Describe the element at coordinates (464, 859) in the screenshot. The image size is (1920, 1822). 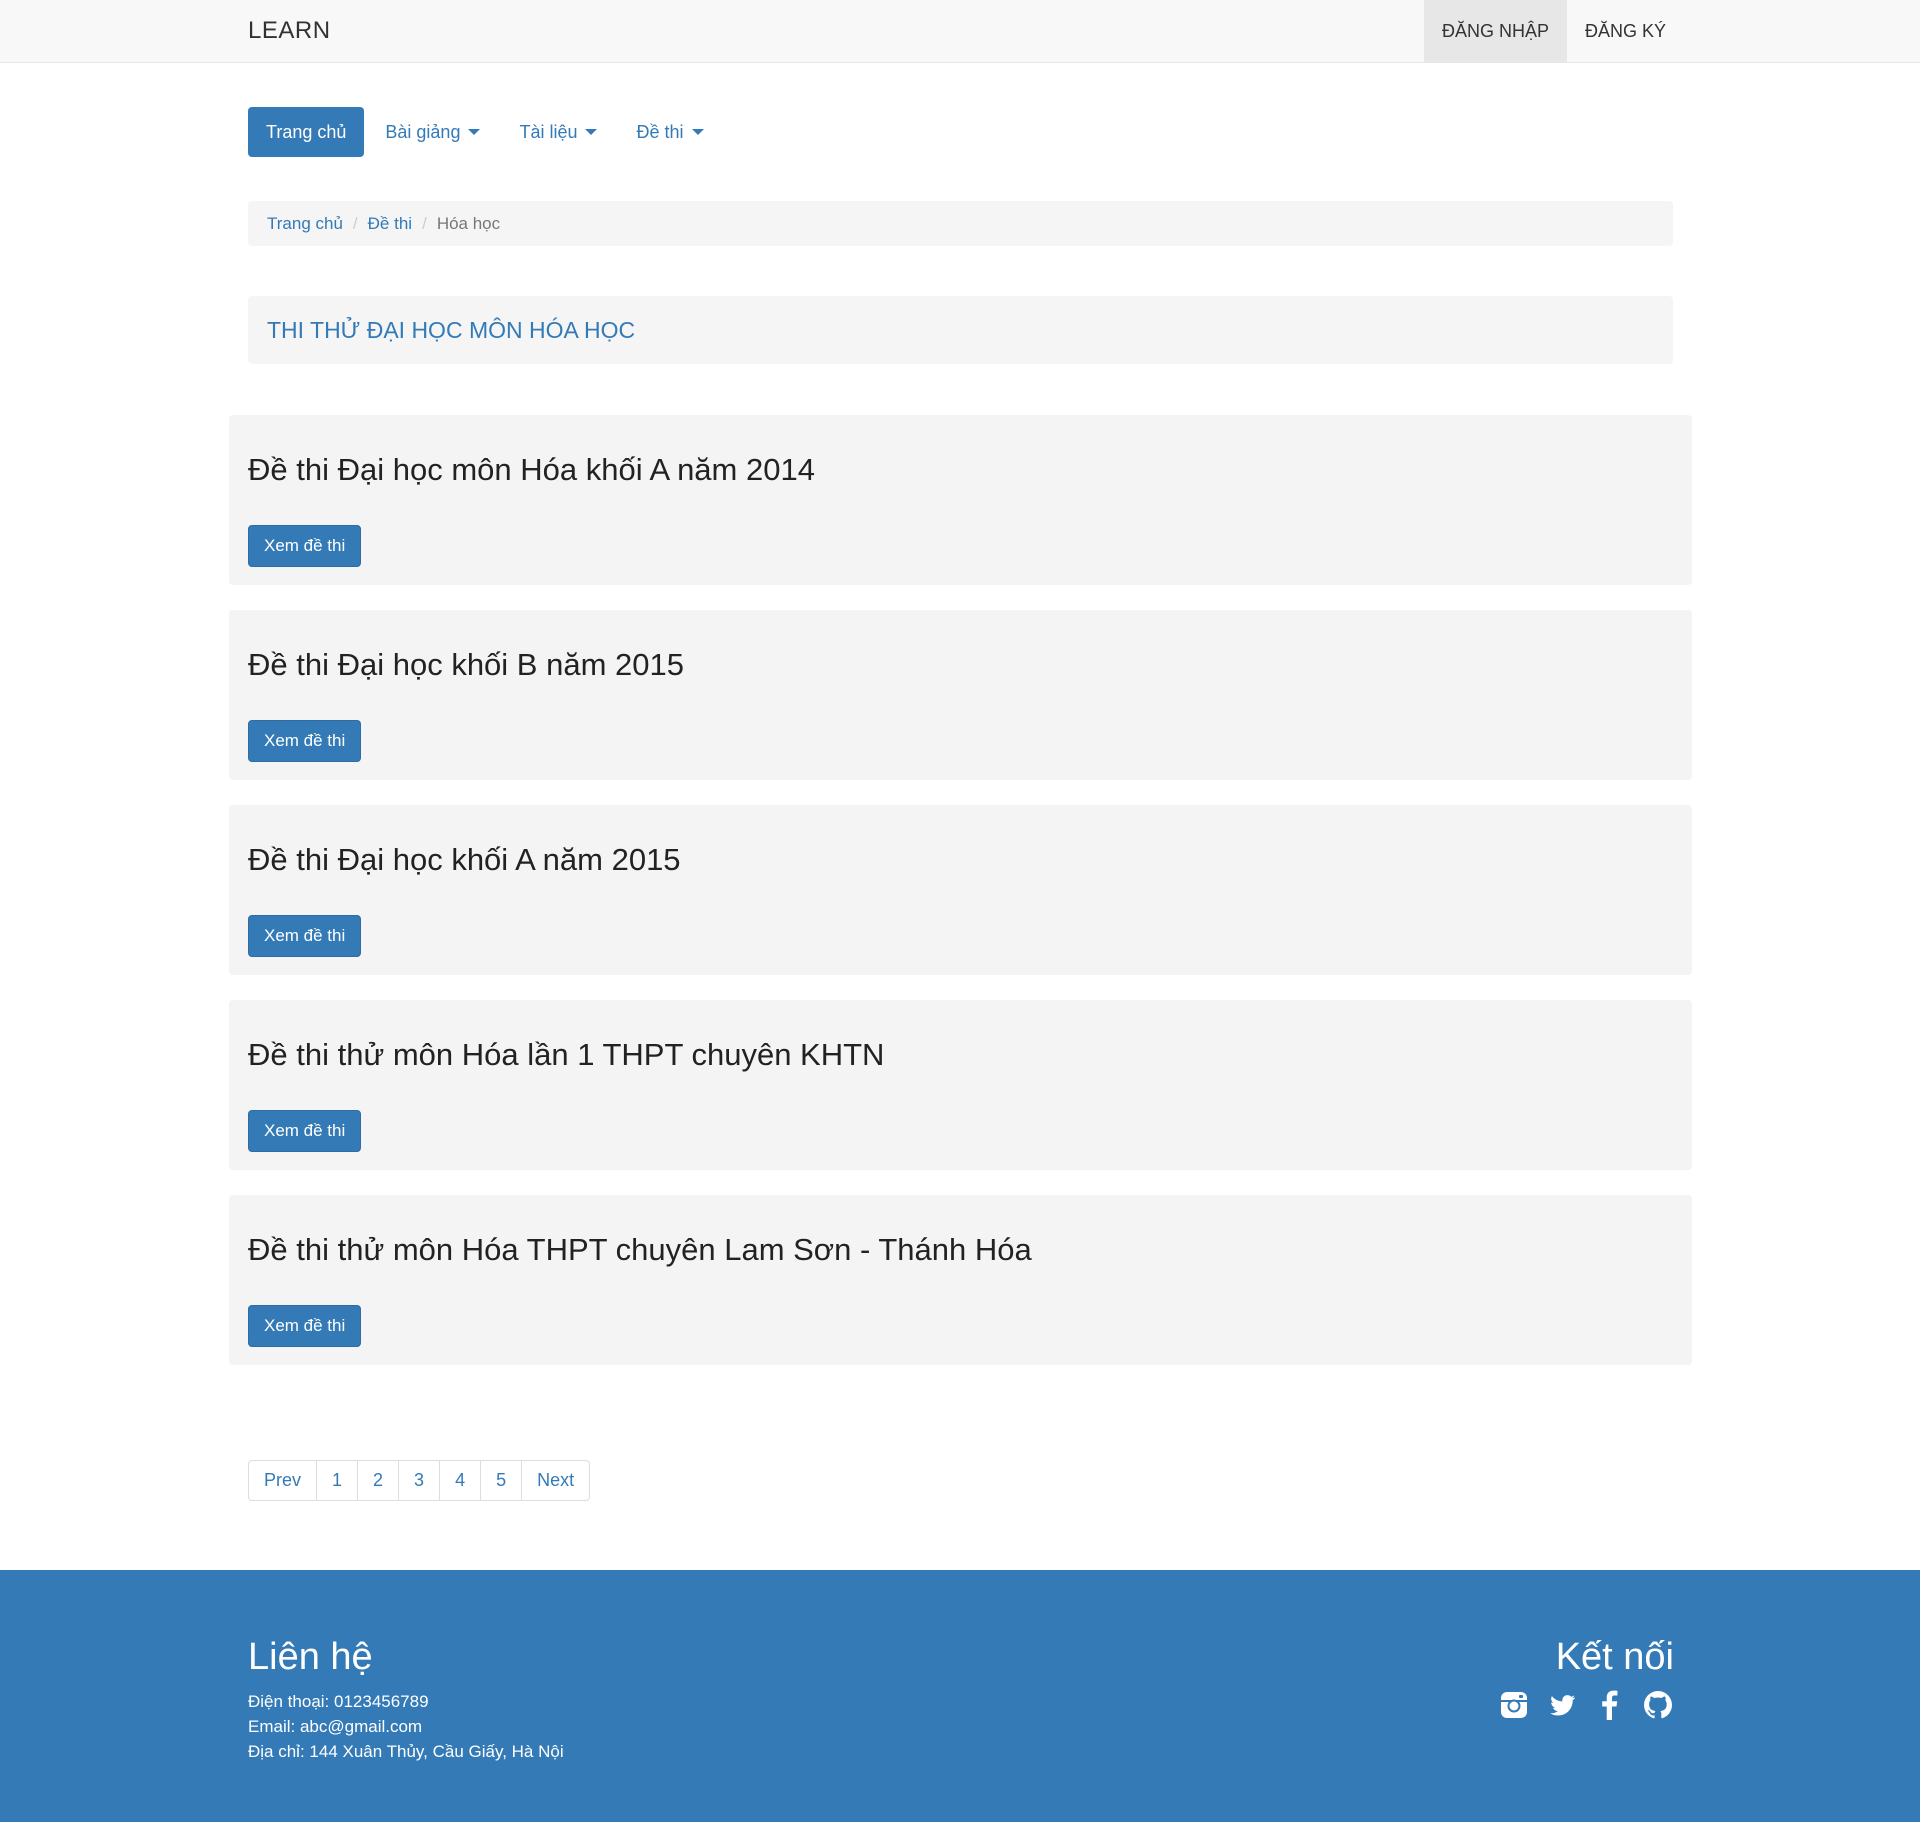
I see `exam-title: Đề thi Đại học khối A năm 2015` at that location.